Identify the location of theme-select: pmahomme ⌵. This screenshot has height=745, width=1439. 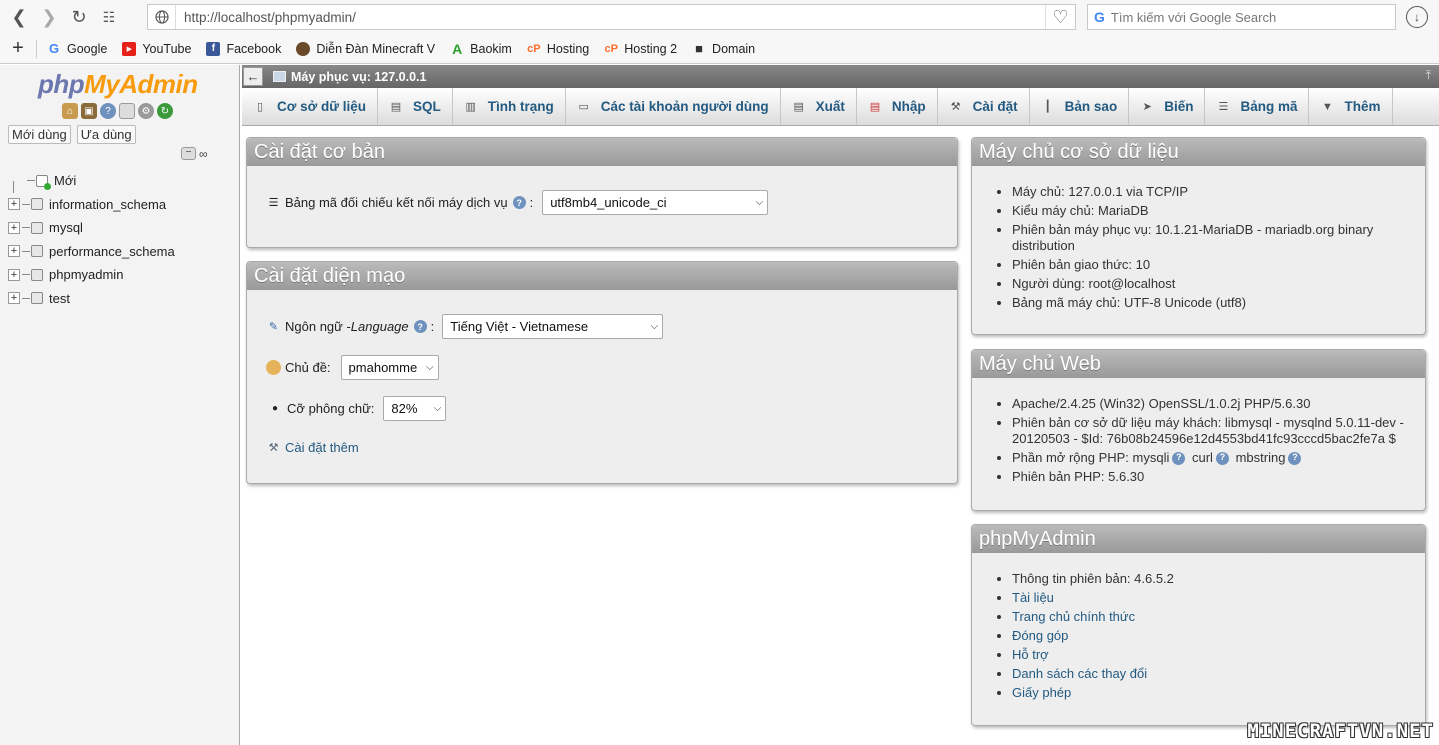
(389, 367).